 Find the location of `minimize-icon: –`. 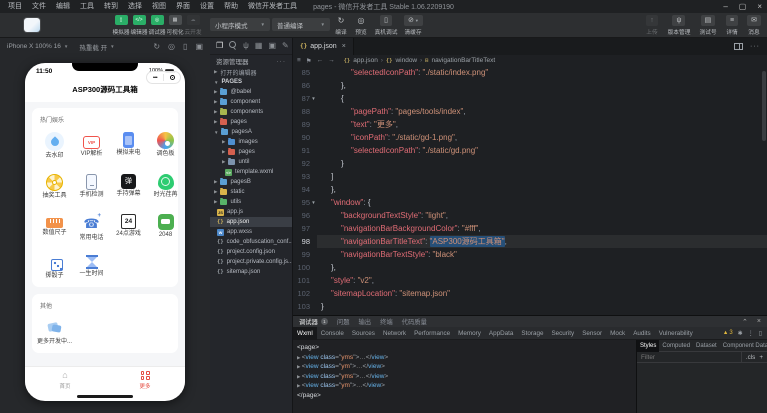

minimize-icon: – is located at coordinates (725, 6).